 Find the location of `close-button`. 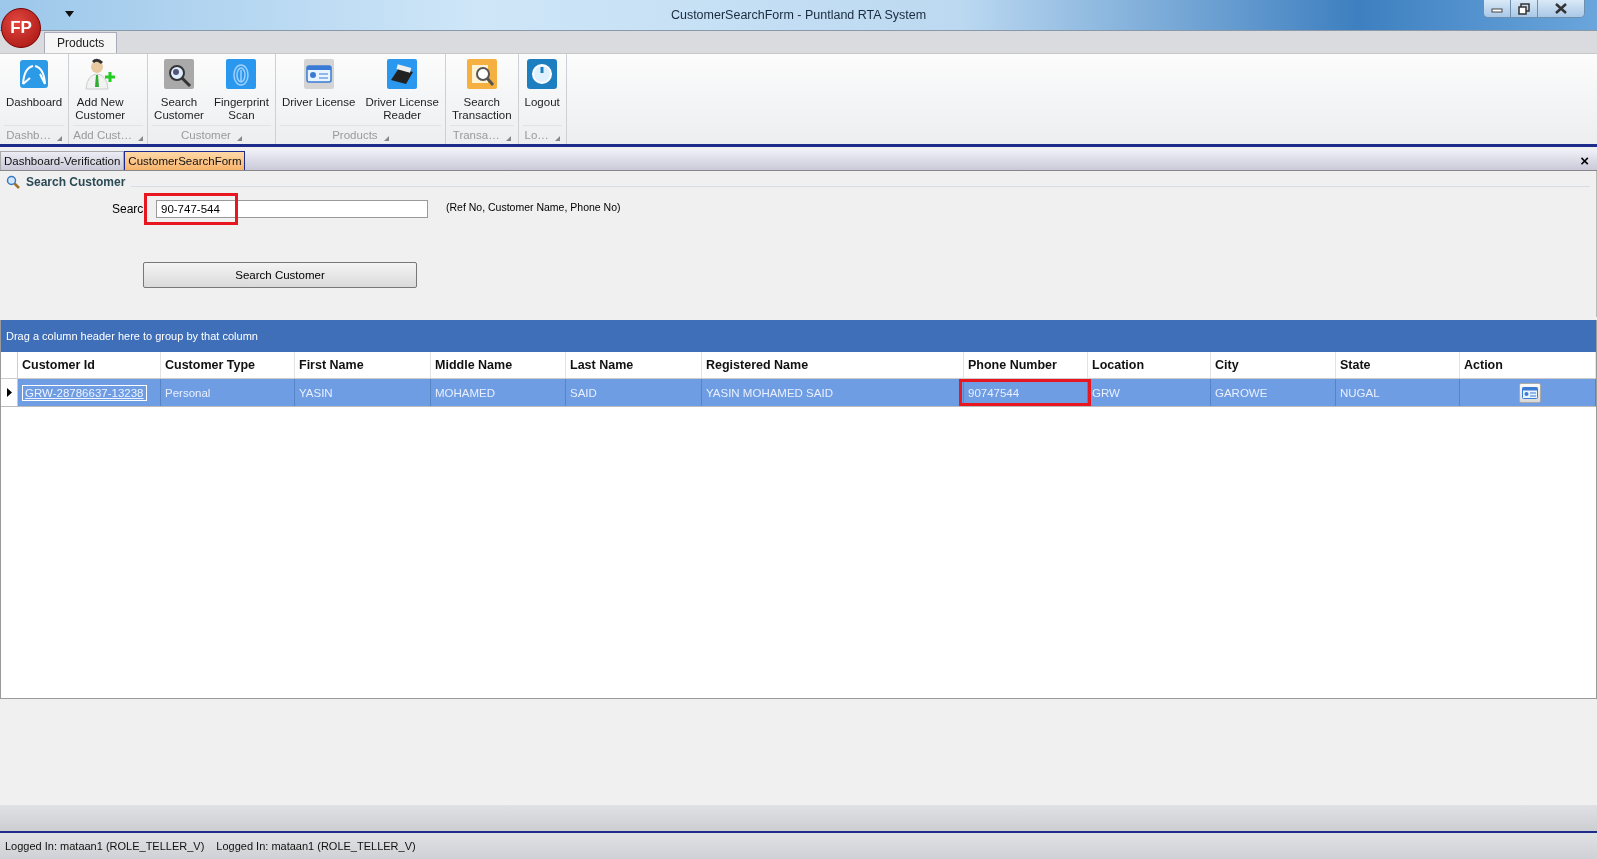

close-button is located at coordinates (1561, 8).